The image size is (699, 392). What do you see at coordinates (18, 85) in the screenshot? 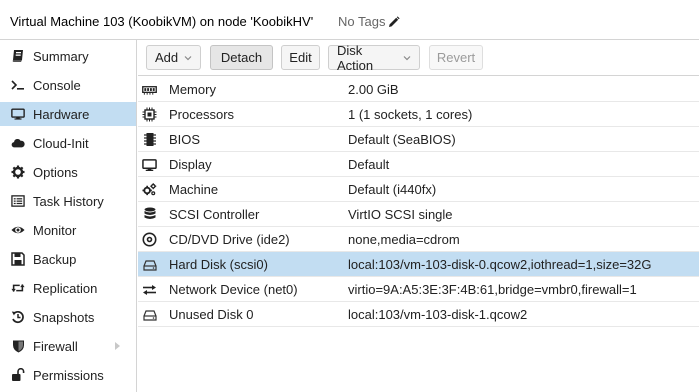
I see `console-icon` at bounding box center [18, 85].